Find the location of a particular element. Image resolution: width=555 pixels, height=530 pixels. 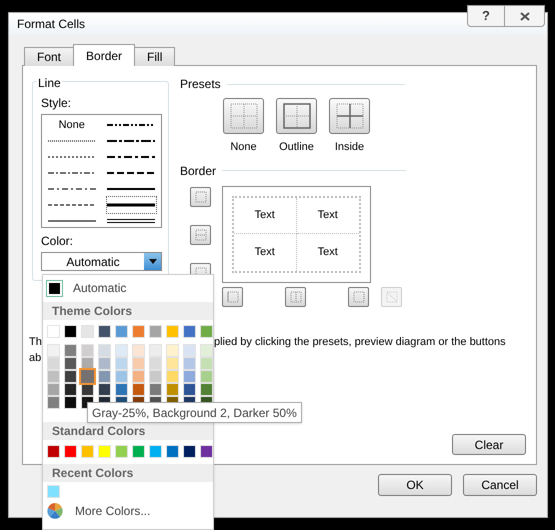

dialog-button: Cancel is located at coordinates (500, 485).